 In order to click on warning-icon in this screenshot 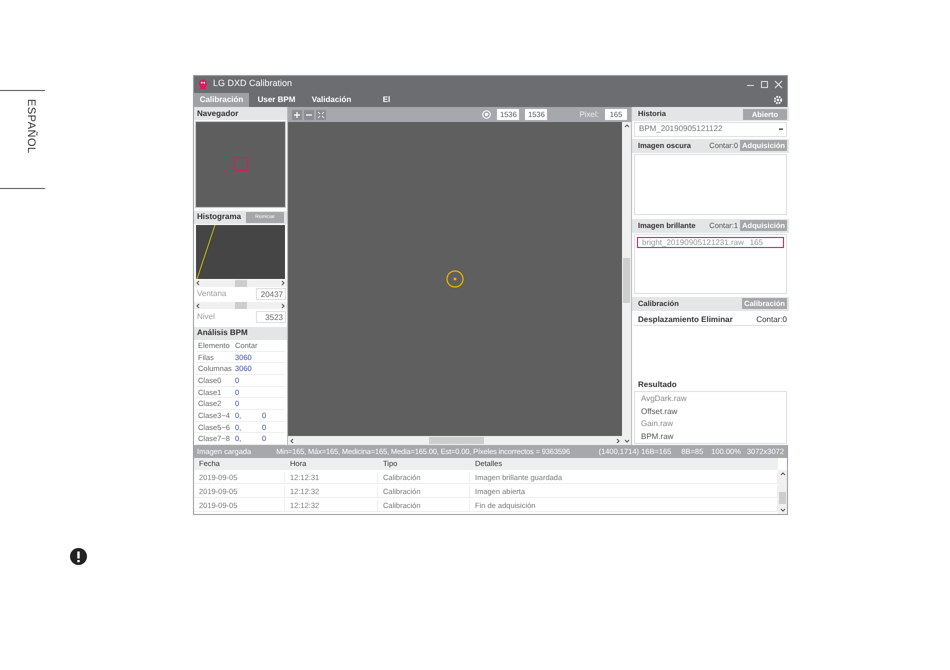, I will do `click(78, 556)`.